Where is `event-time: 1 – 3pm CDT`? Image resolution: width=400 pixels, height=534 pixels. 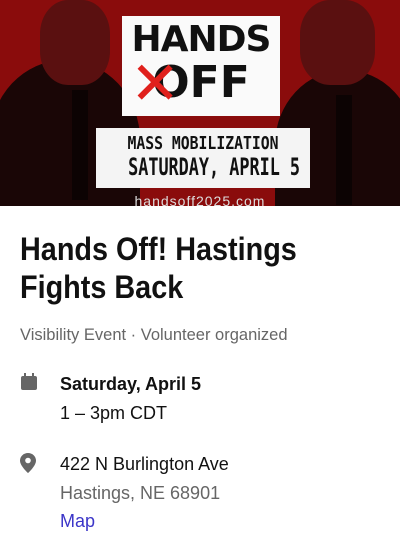
event-time: 1 – 3pm CDT is located at coordinates (114, 413).